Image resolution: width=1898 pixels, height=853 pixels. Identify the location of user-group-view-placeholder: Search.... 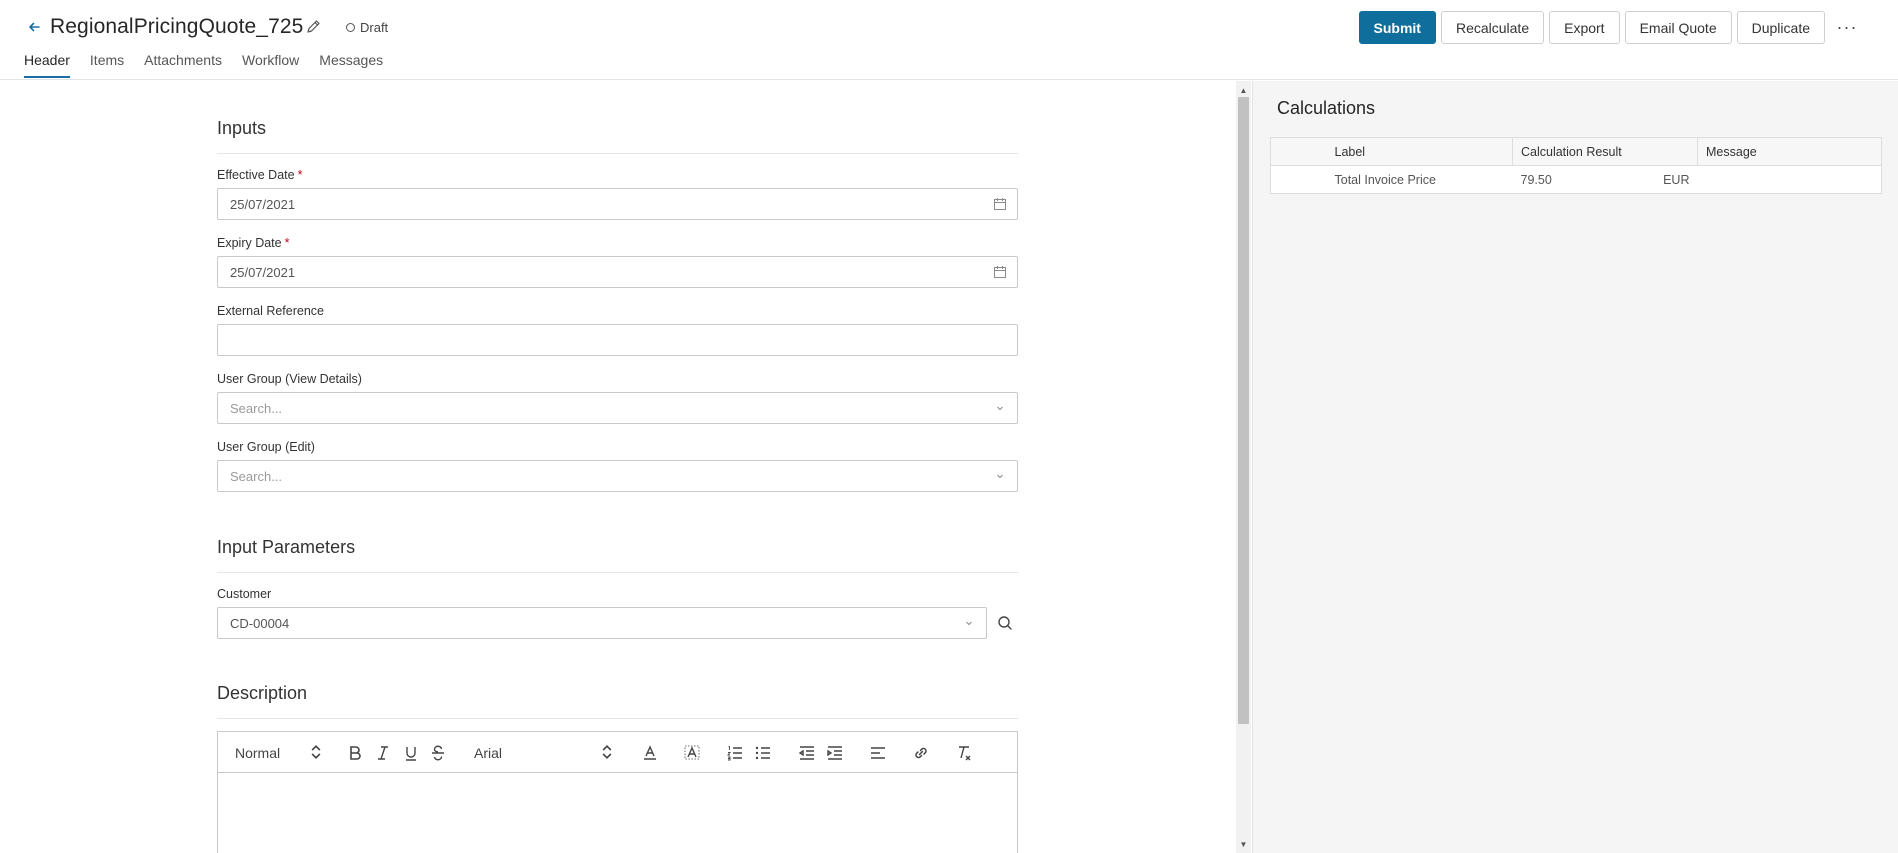
(256, 408).